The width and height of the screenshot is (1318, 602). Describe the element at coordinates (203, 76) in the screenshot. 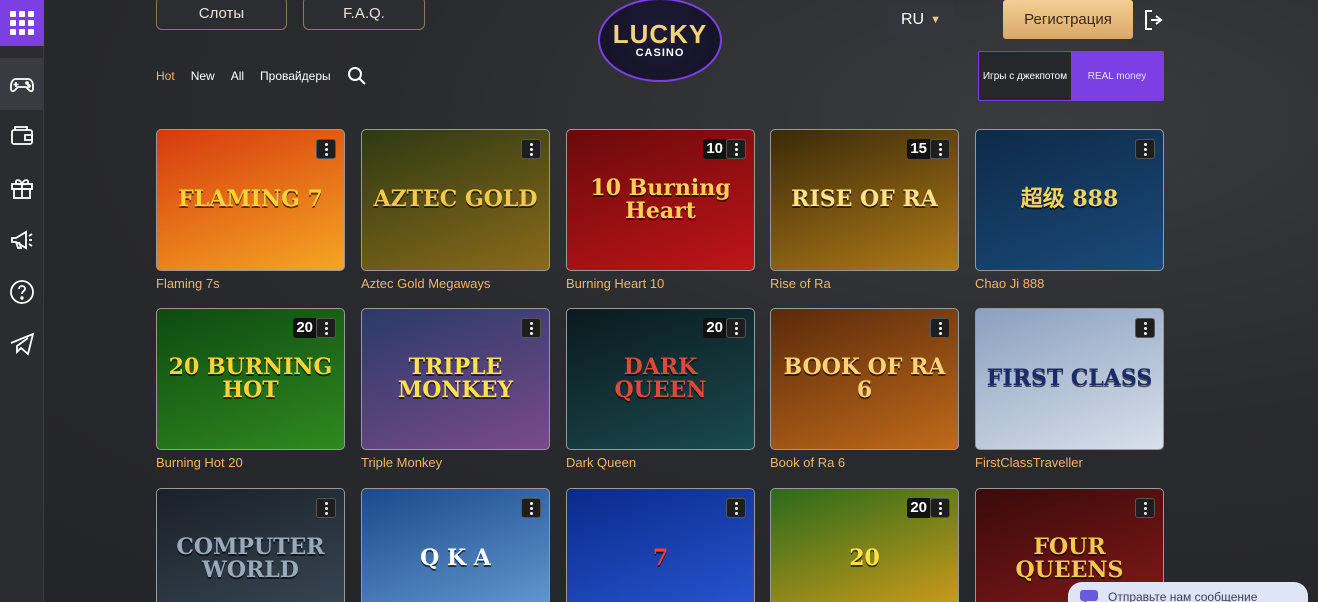

I see `filter-new: New` at that location.